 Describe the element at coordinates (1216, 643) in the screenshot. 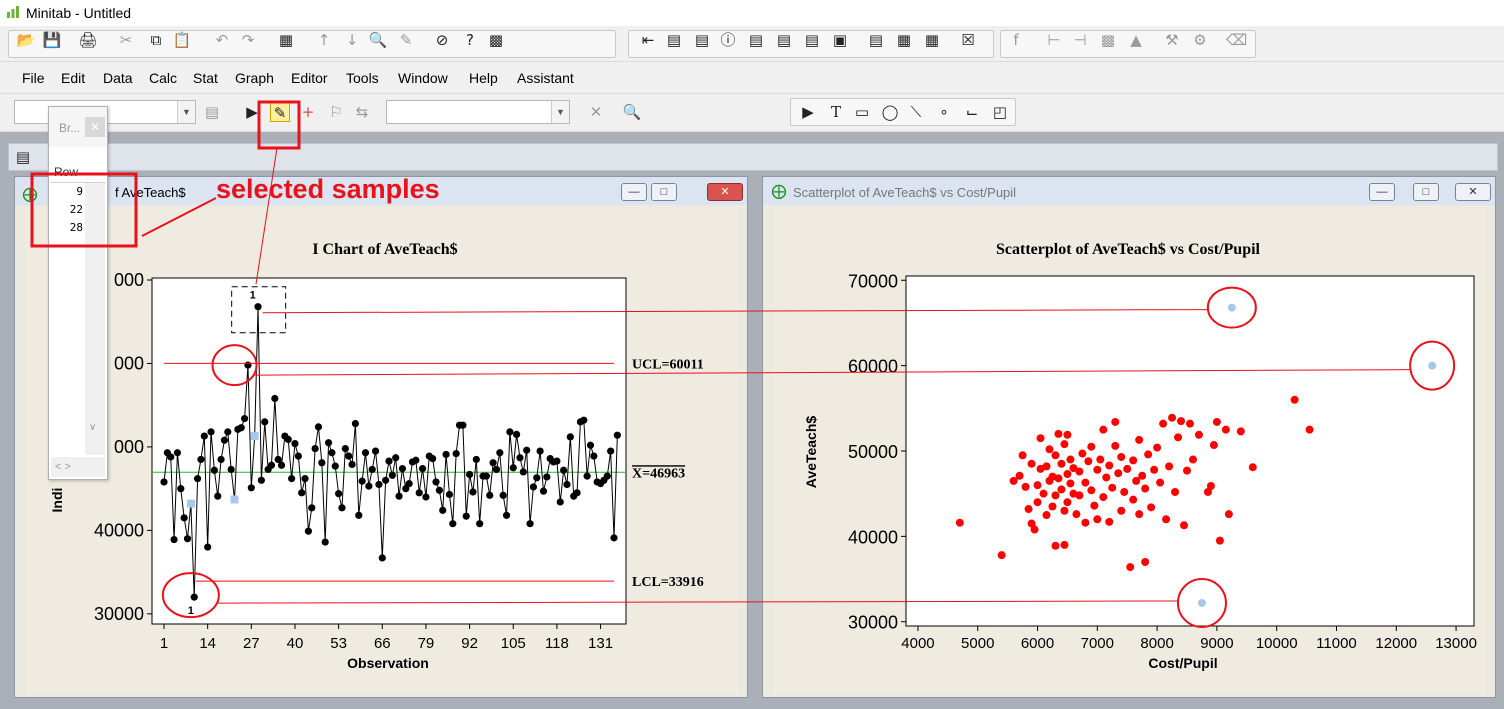

I see `x-tick-label: 9000` at that location.